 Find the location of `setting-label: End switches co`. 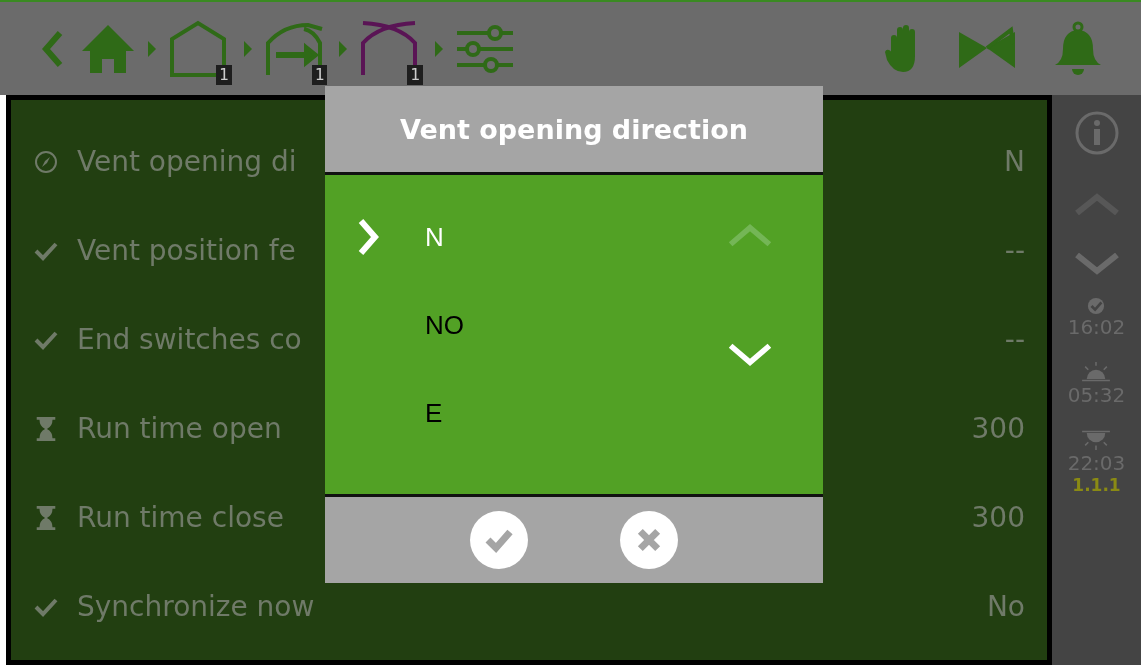

setting-label: End switches co is located at coordinates (189, 339).